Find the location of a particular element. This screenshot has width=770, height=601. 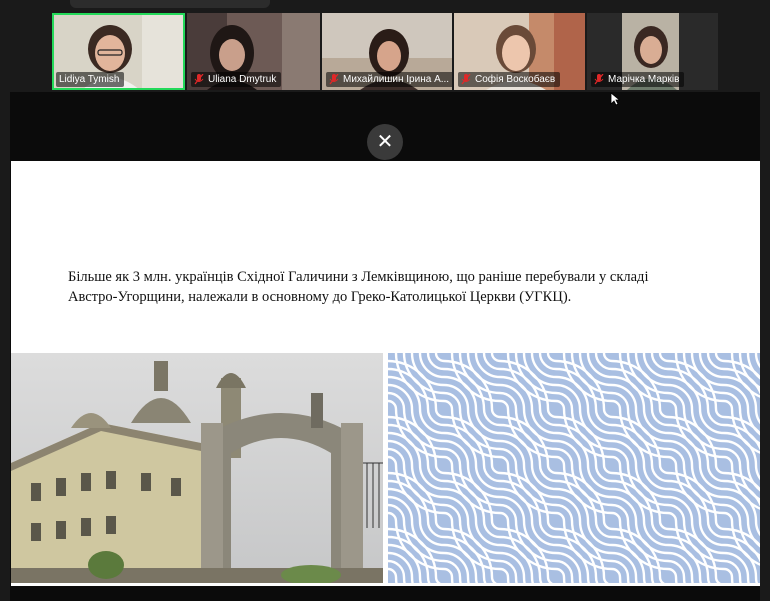

mouse-cursor-icon is located at coordinates (615, 99).